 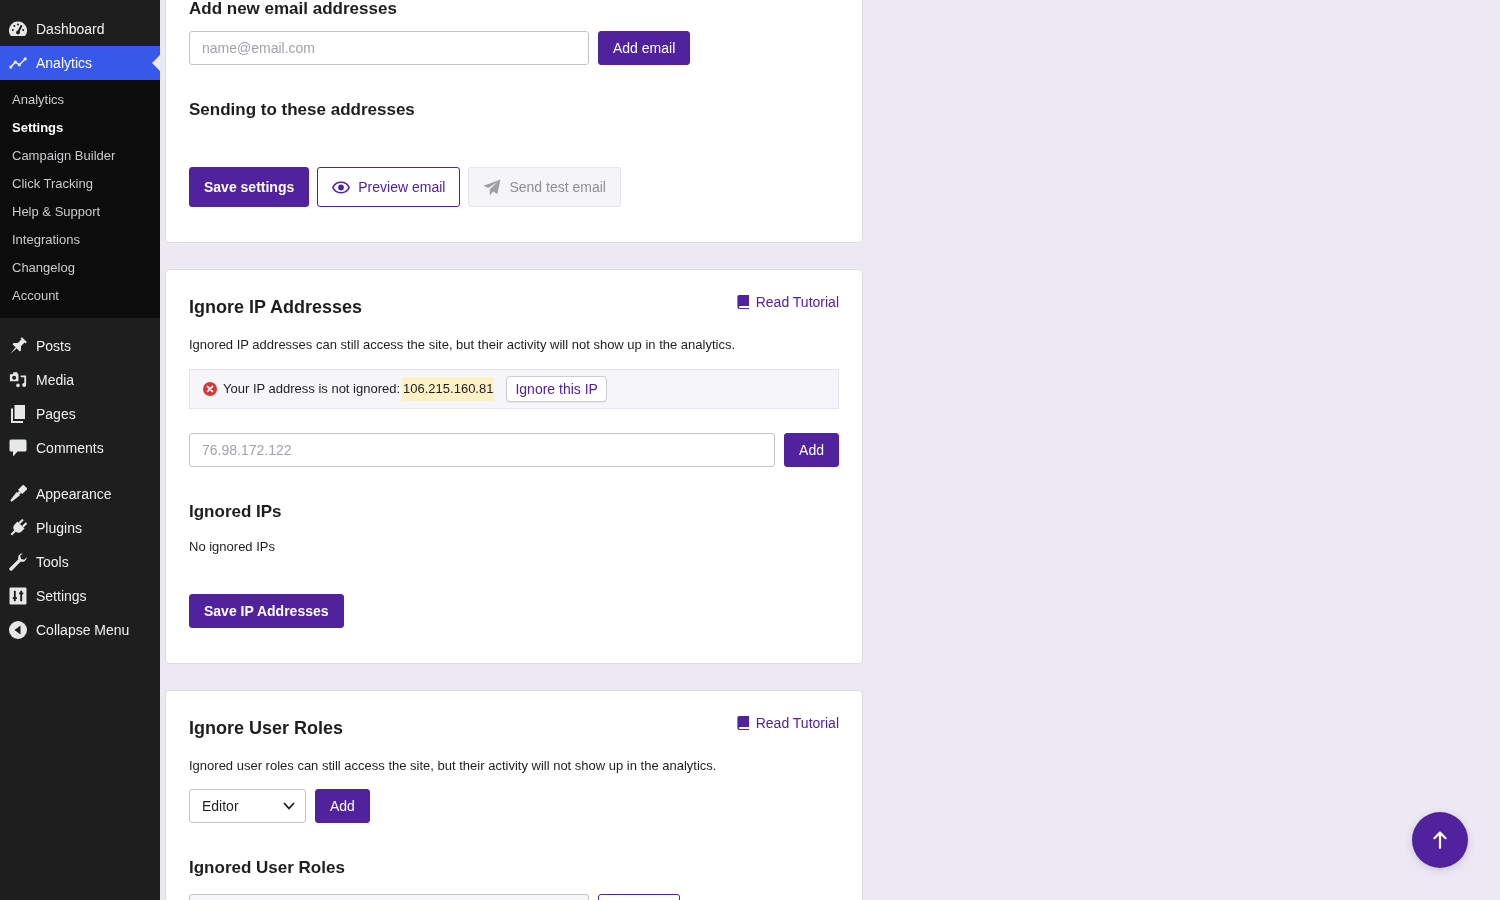 What do you see at coordinates (276, 307) in the screenshot?
I see `section-title: Ignore IP Addresses` at bounding box center [276, 307].